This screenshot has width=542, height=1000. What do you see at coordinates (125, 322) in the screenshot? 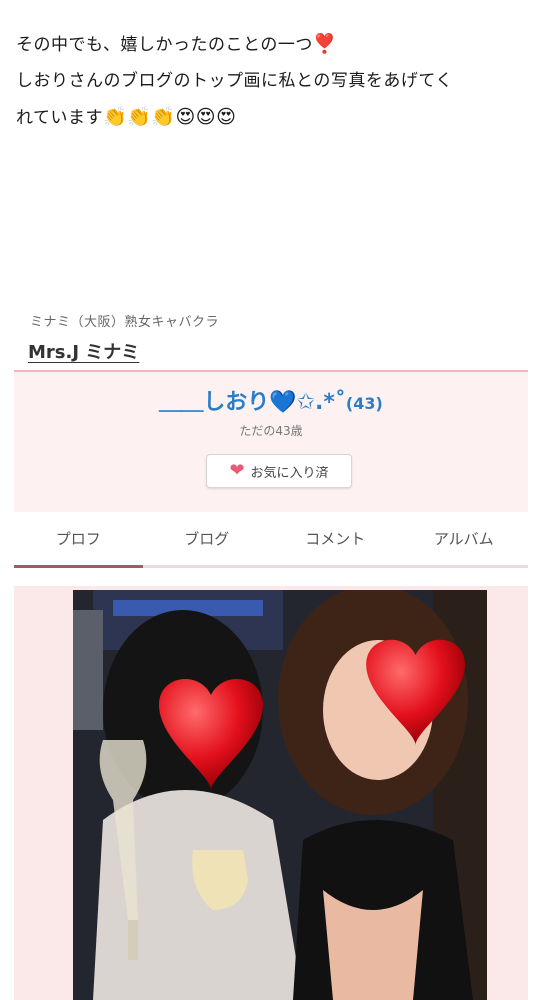
I see `shop-subtitle: ミナミ（大阪）熟女キャバクラ` at bounding box center [125, 322].